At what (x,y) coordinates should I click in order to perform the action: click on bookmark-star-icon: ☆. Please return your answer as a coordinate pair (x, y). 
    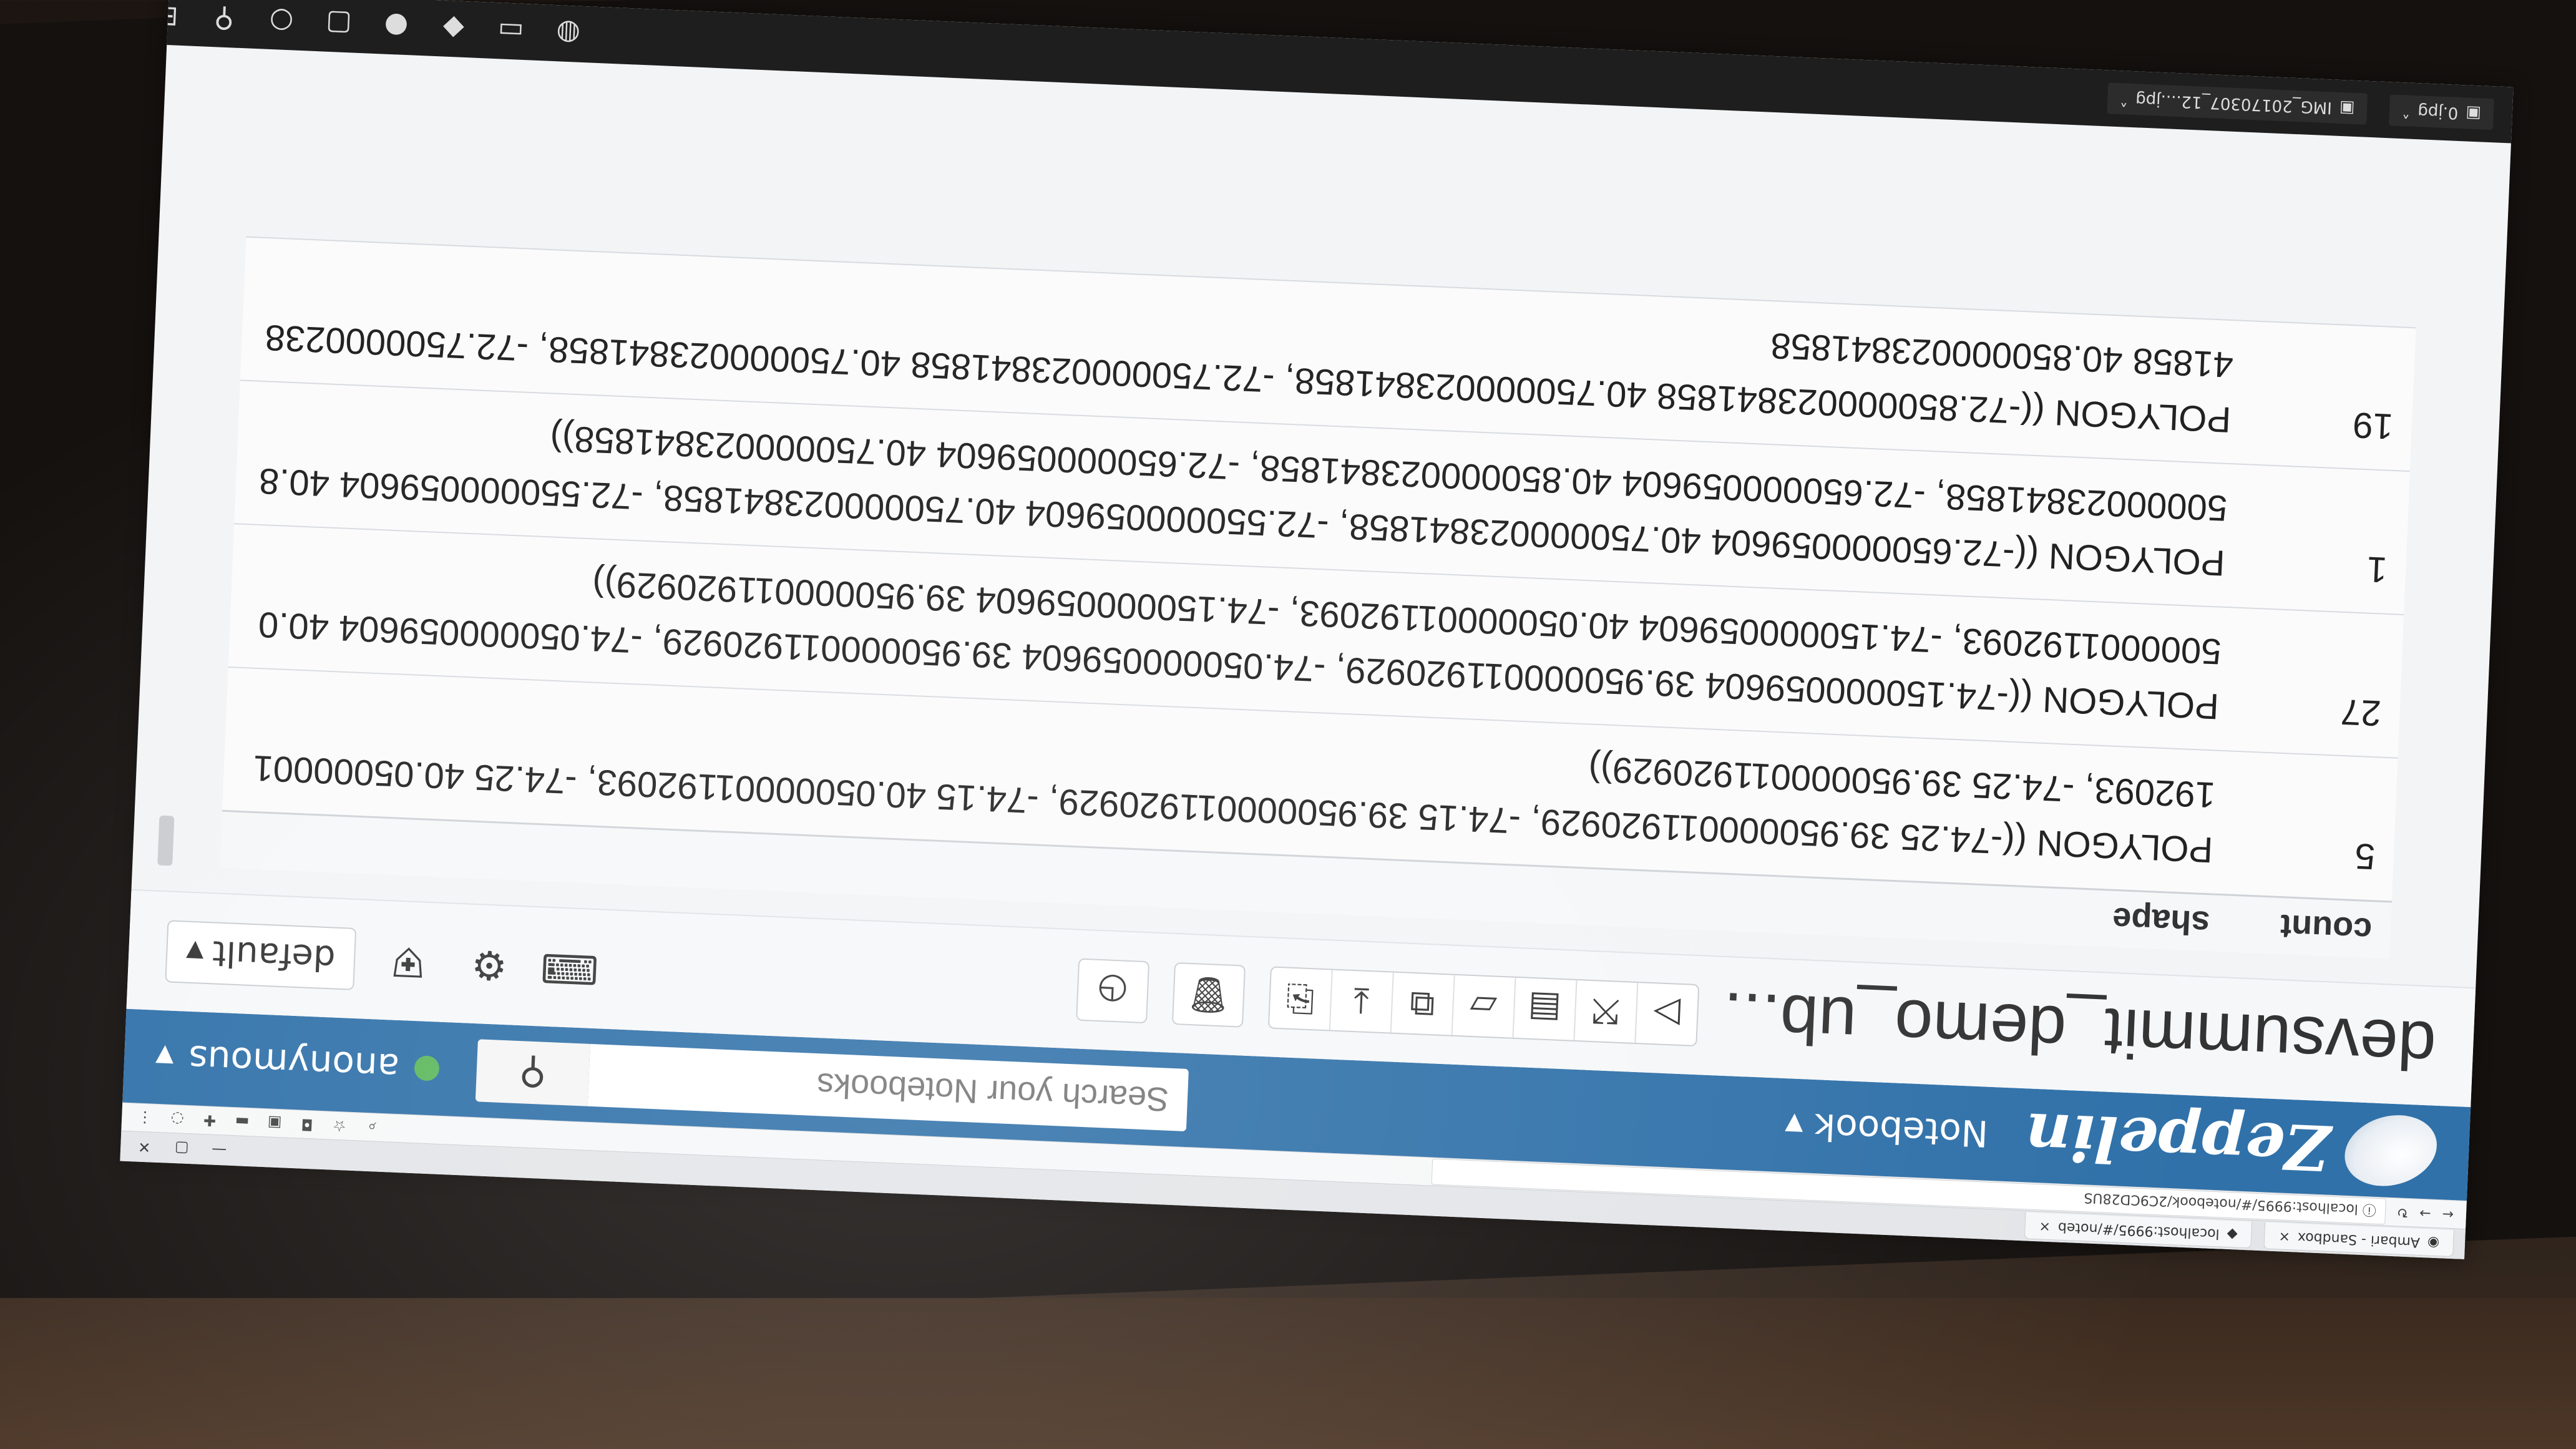
    Looking at the image, I should click on (339, 1125).